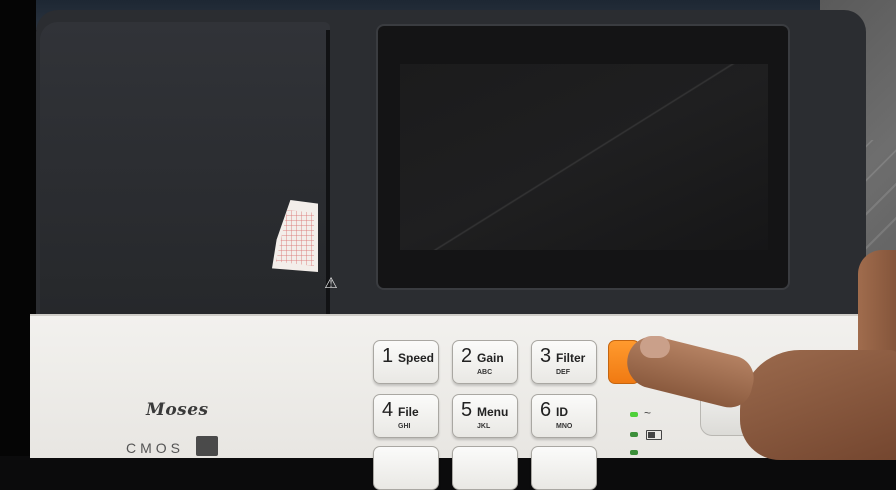 This screenshot has width=896, height=490. I want to click on key-4-file: 4 File GHI, so click(406, 416).